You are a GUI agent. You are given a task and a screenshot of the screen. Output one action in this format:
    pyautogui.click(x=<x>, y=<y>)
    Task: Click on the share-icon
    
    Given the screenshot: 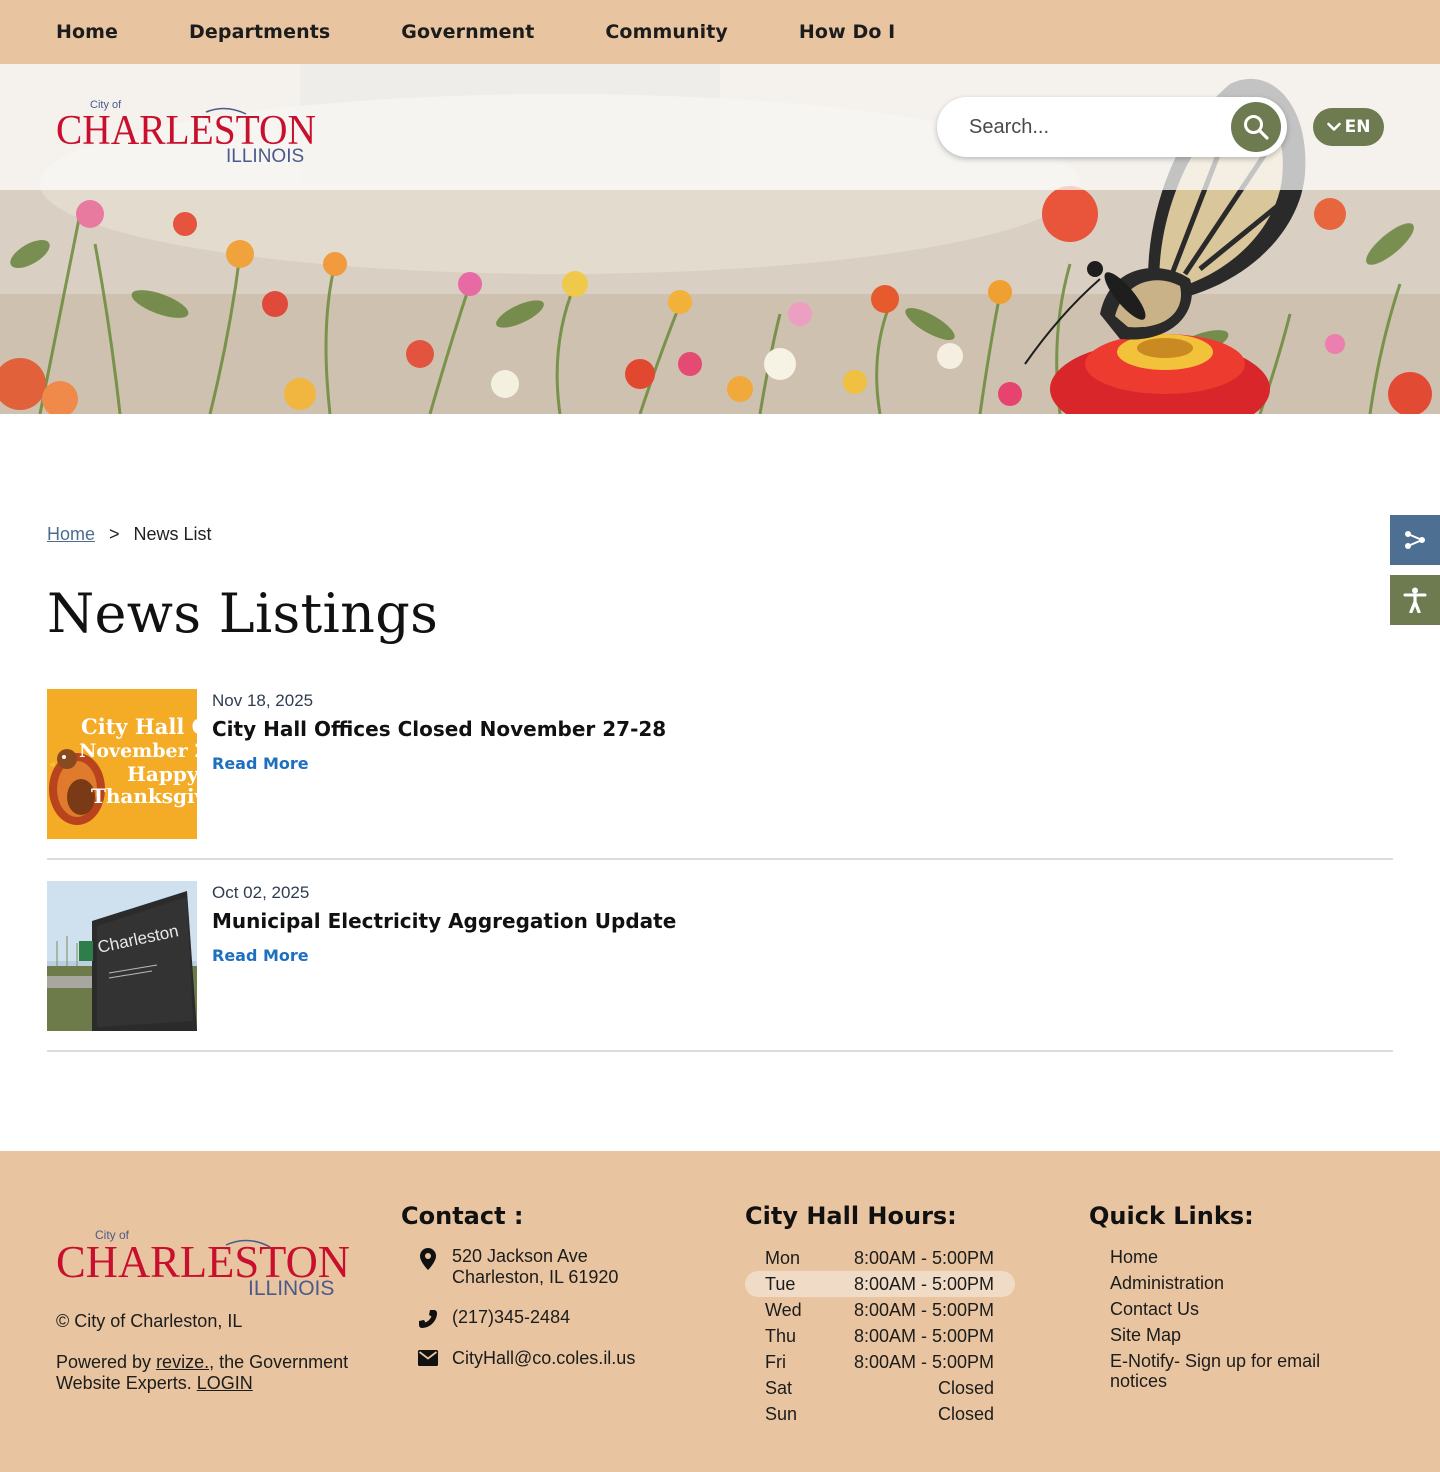 What is the action you would take?
    pyautogui.click(x=1415, y=540)
    